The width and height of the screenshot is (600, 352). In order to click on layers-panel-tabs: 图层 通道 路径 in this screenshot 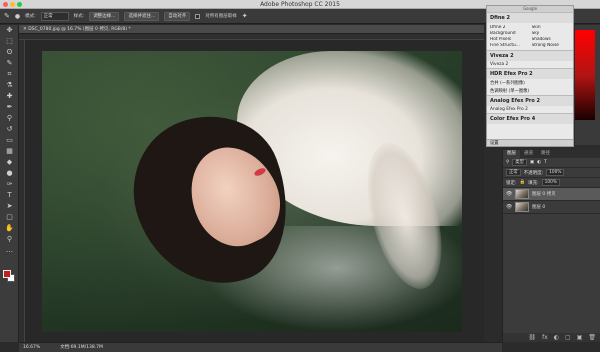, I will do `click(551, 154)`.